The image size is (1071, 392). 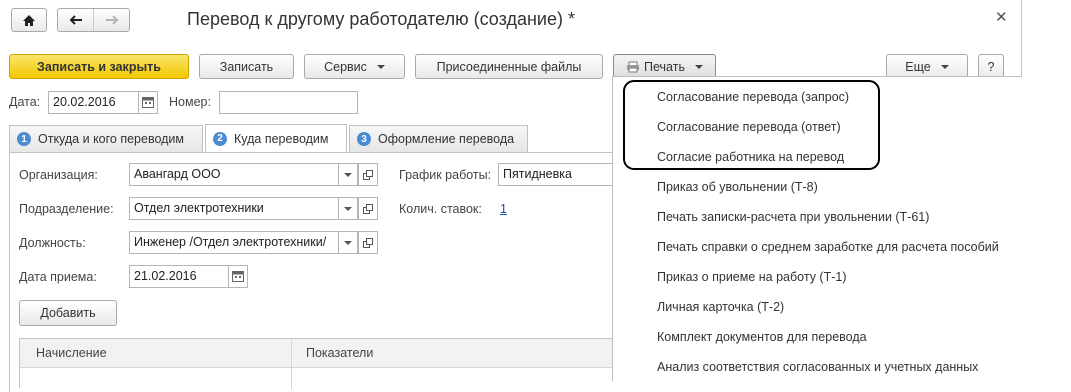 I want to click on hire-date-field: 21.02.2016, so click(x=179, y=276).